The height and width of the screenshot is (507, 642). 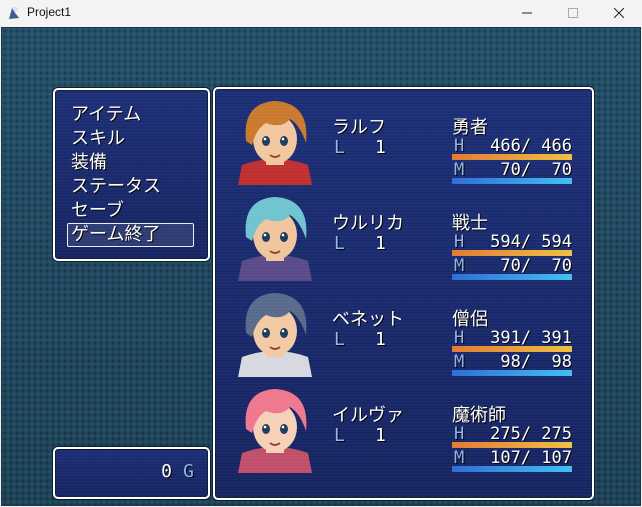 I want to click on gold-amount: 0, so click(x=166, y=471).